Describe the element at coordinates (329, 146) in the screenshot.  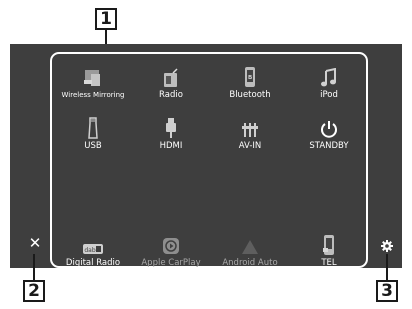
I see `source-label: STANDBY` at that location.